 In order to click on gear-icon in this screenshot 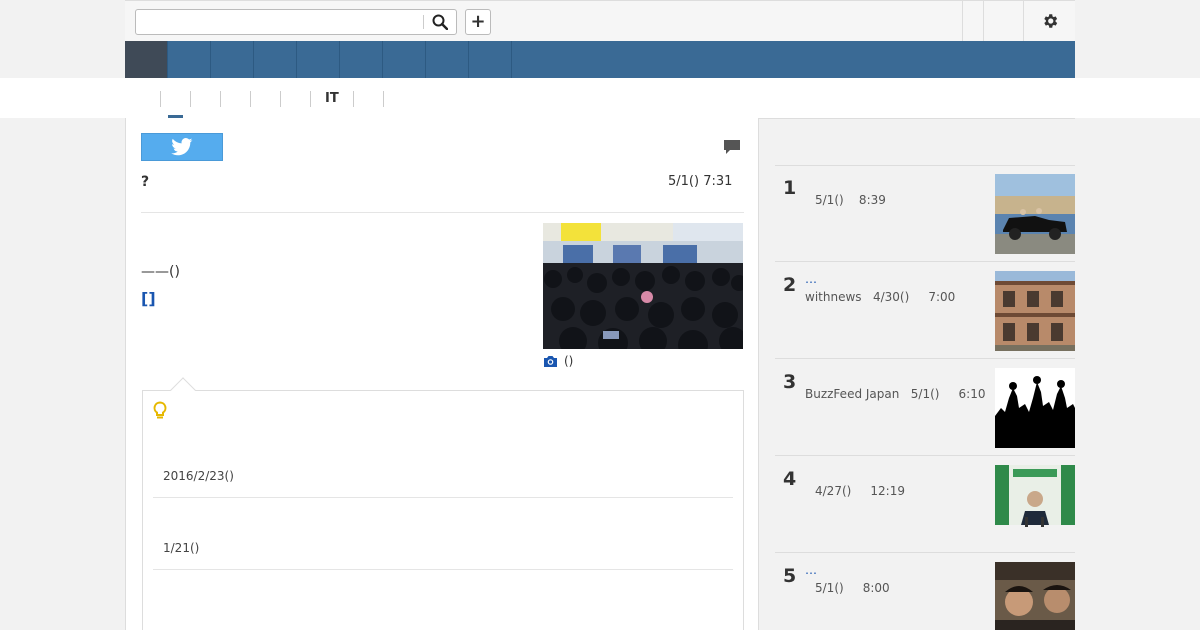, I will do `click(1051, 21)`.